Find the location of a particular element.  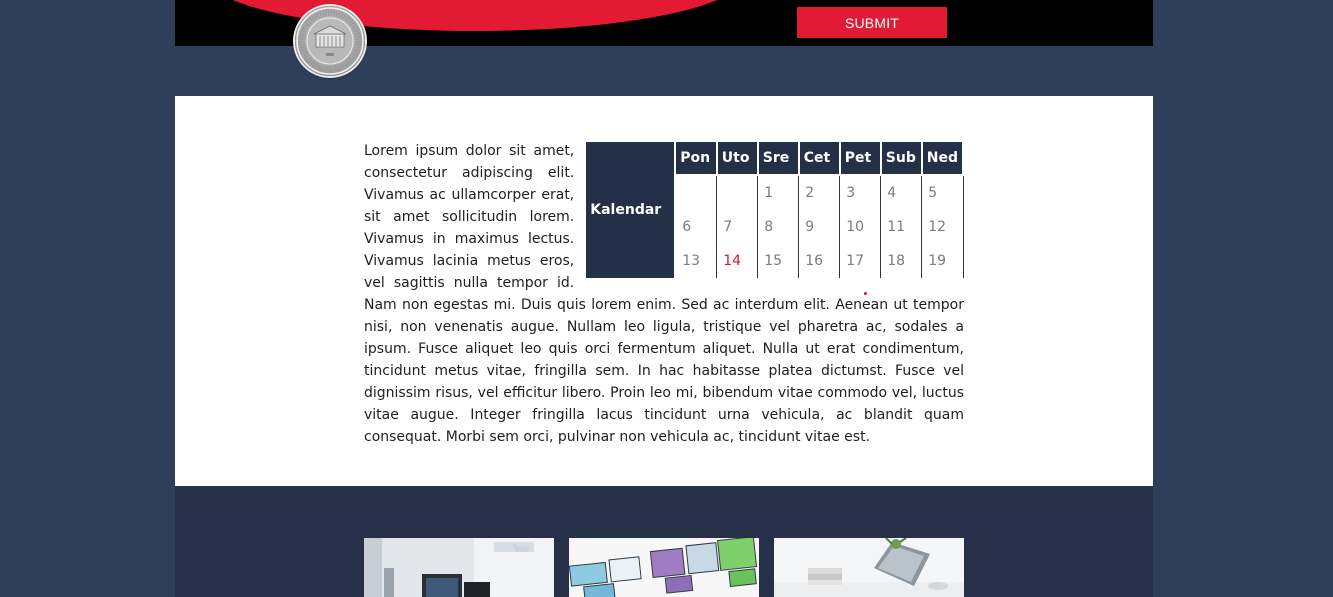

calendar-day-today: 14 is located at coordinates (737, 261).